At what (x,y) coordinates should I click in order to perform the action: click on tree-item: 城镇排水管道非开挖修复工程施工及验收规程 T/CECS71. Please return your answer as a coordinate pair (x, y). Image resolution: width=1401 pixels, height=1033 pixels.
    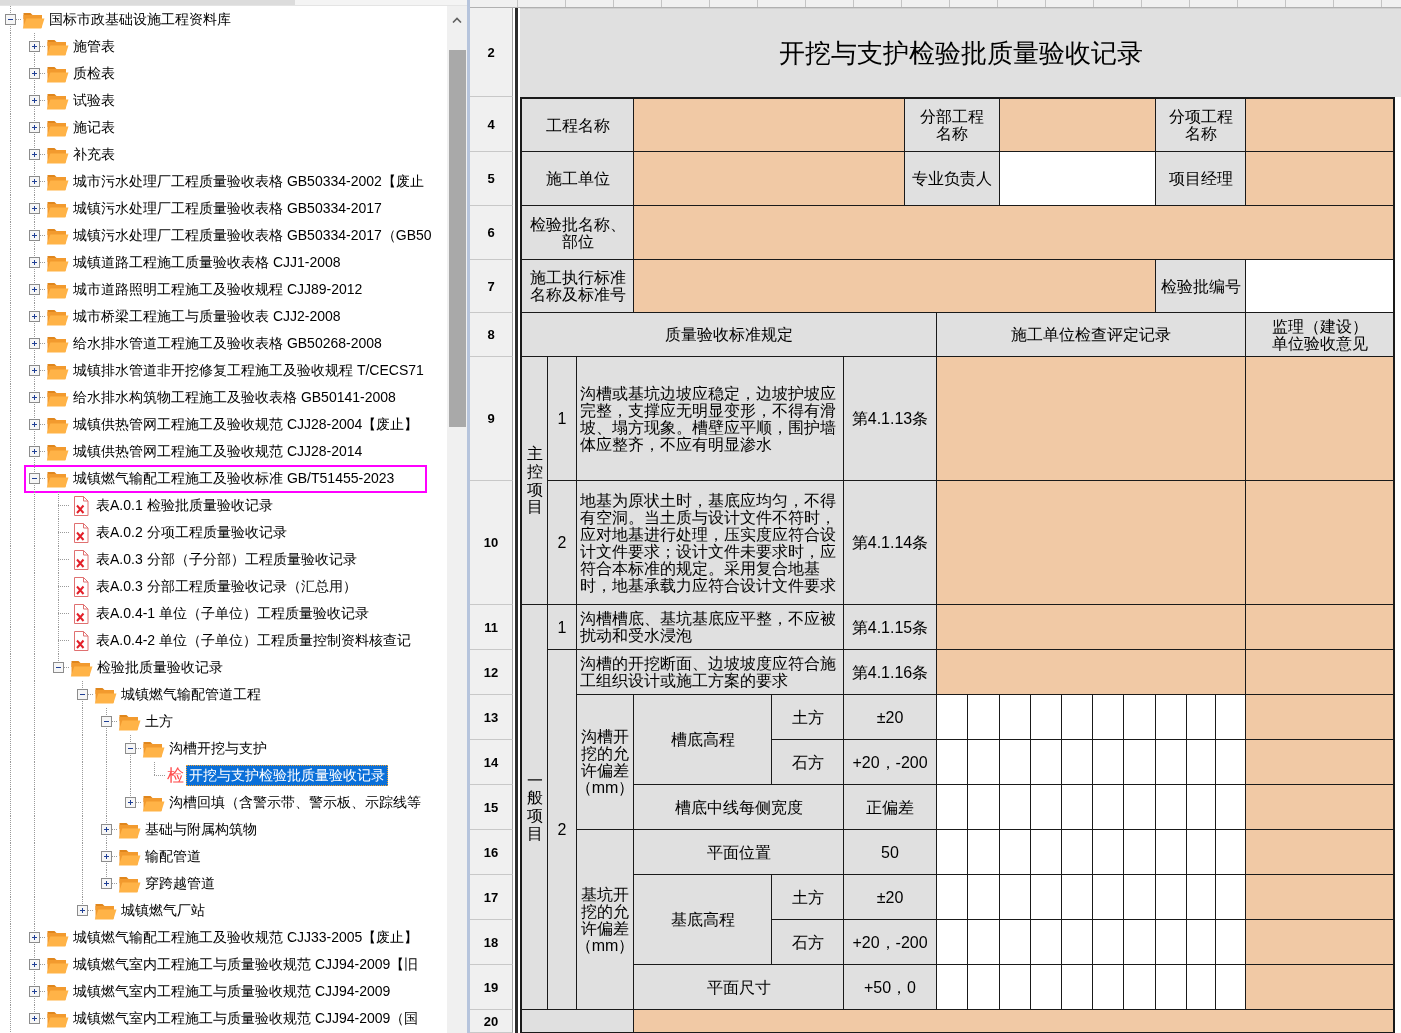
    Looking at the image, I should click on (248, 370).